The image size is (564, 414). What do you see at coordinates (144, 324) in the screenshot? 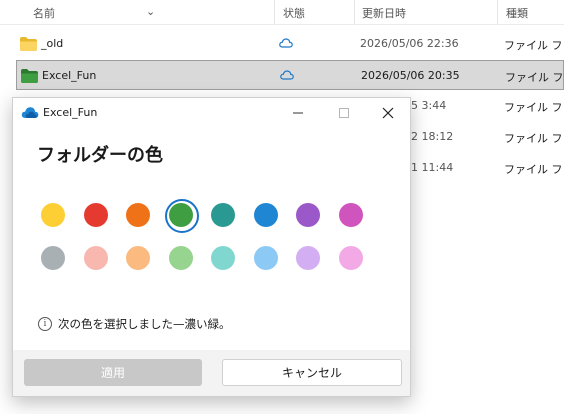
I see `selection-info-text: 次の色を選択しました—濃い緑。` at bounding box center [144, 324].